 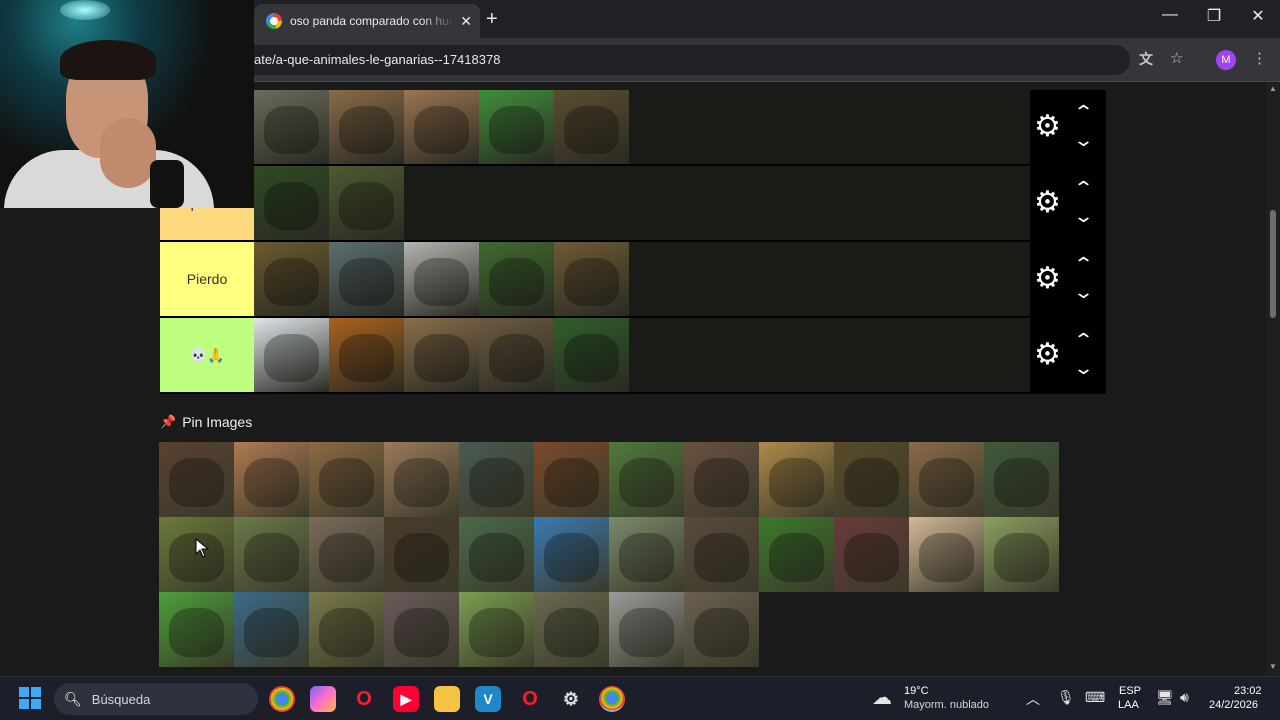 What do you see at coordinates (207, 279) in the screenshot?
I see `tier-label: Pierdo` at bounding box center [207, 279].